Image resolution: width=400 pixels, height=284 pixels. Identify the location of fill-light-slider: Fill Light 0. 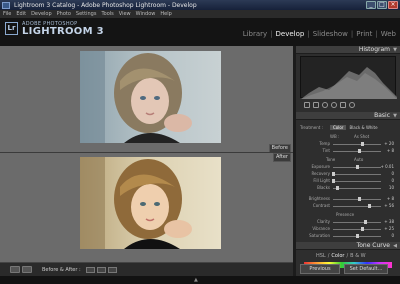
(348, 181).